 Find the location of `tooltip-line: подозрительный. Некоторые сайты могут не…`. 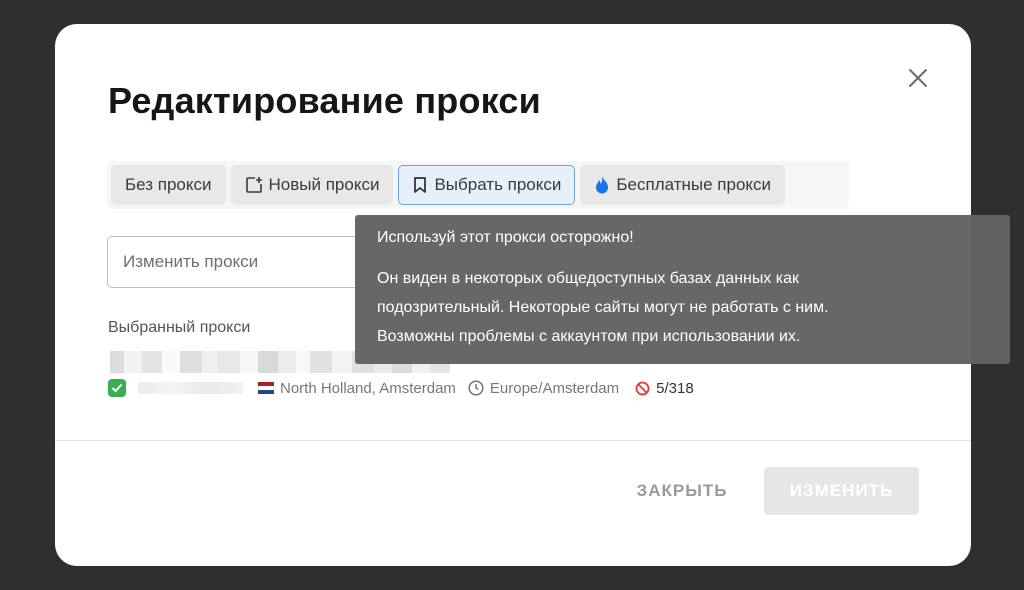

tooltip-line: подозрительный. Некоторые сайты могут не… is located at coordinates (603, 307).